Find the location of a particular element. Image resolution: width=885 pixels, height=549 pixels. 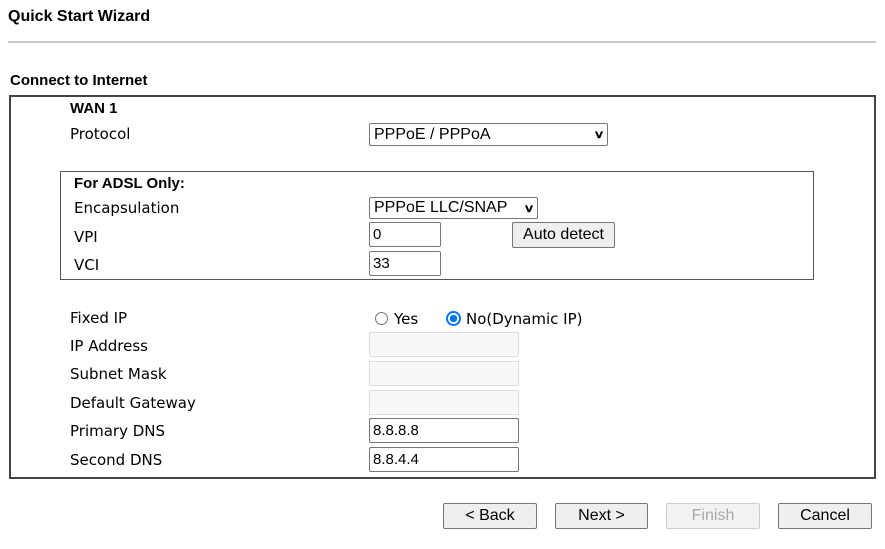

cancel-button: Cancel is located at coordinates (825, 516).